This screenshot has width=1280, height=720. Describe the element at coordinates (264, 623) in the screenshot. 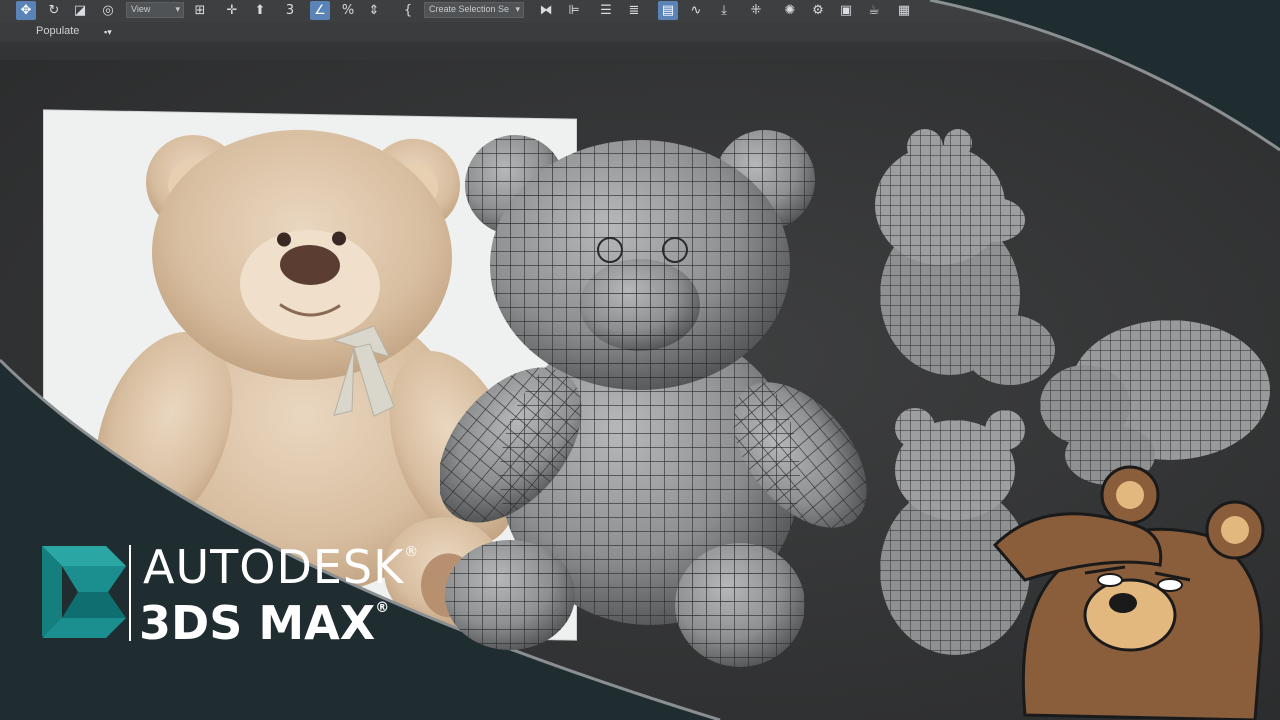

I see `brand-product: 3DS MAX®` at that location.